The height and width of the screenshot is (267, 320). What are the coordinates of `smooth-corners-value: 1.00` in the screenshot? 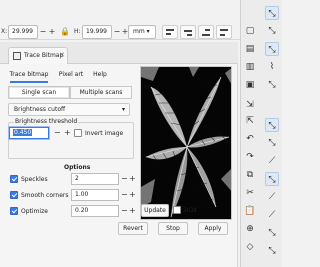 It's located at (82, 194).